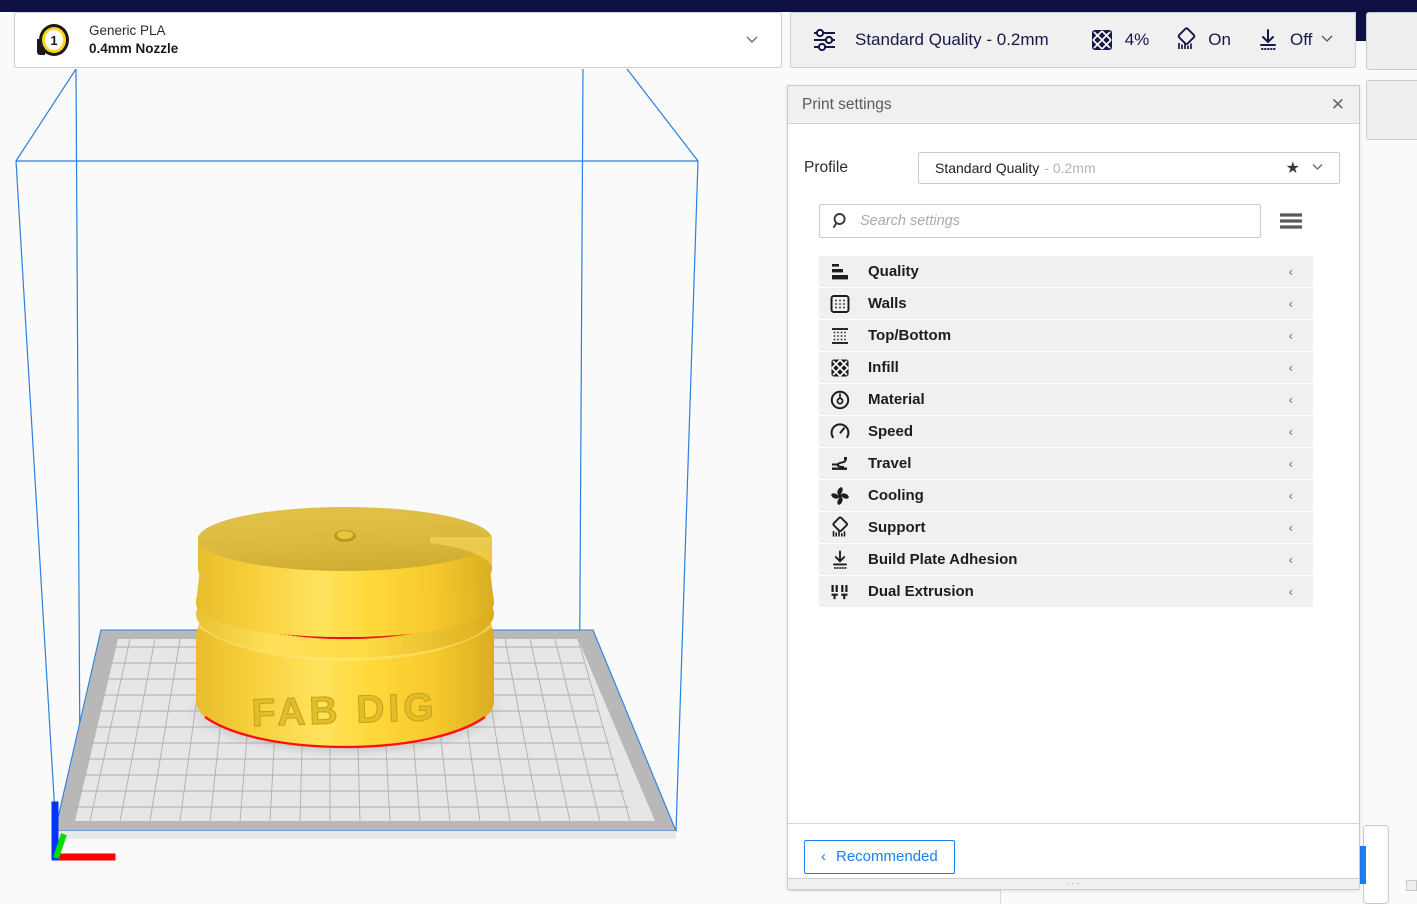  Describe the element at coordinates (840, 464) in the screenshot. I see `travel-icon` at that location.